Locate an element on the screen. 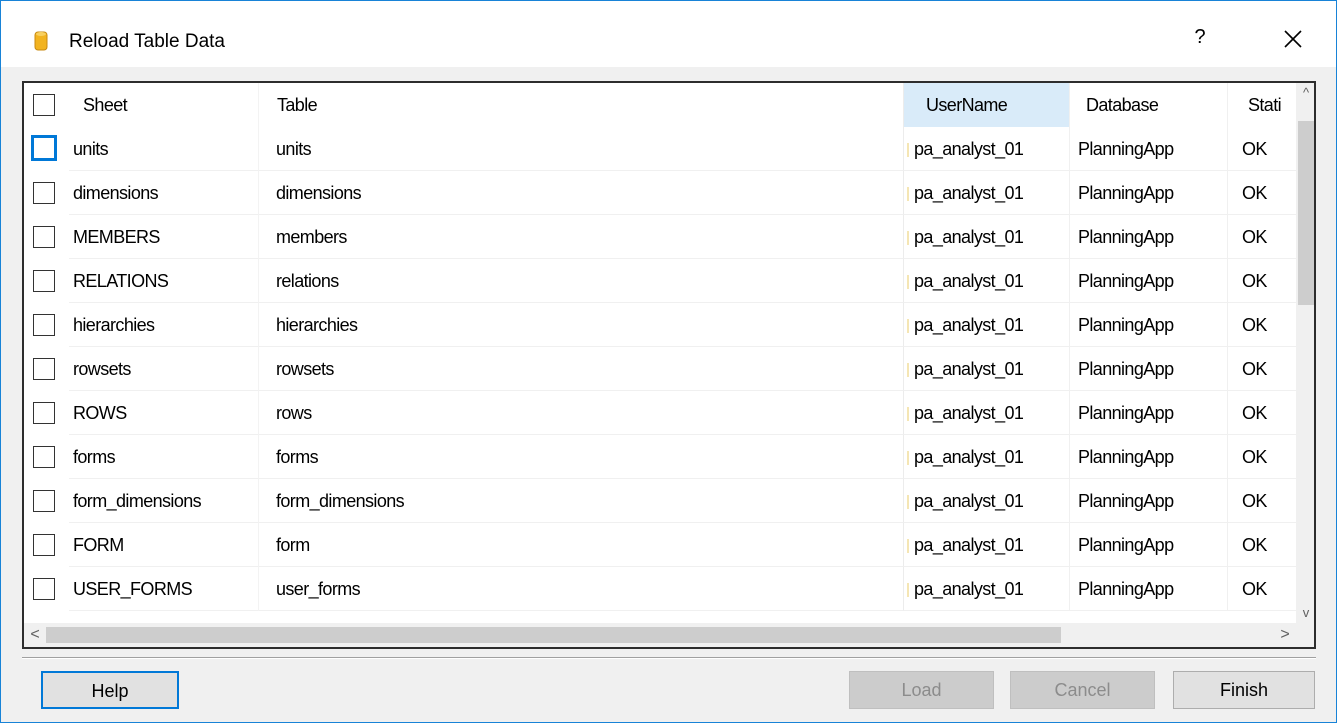 This screenshot has width=1337, height=723. cell-table: dimensions is located at coordinates (581, 193).